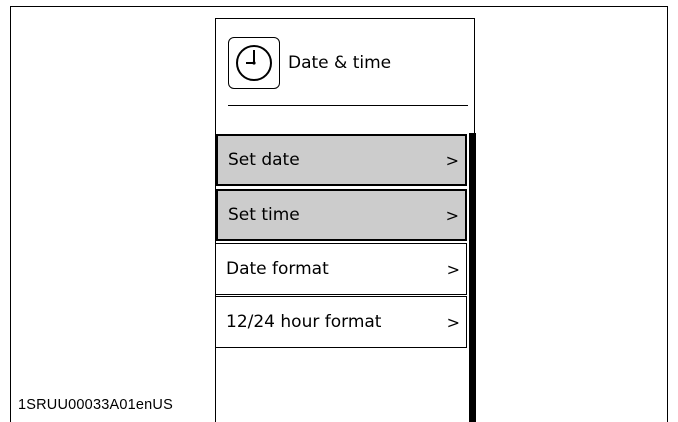 The image size is (678, 422). Describe the element at coordinates (341, 269) in the screenshot. I see `menu-item-date-format: Date format >` at that location.